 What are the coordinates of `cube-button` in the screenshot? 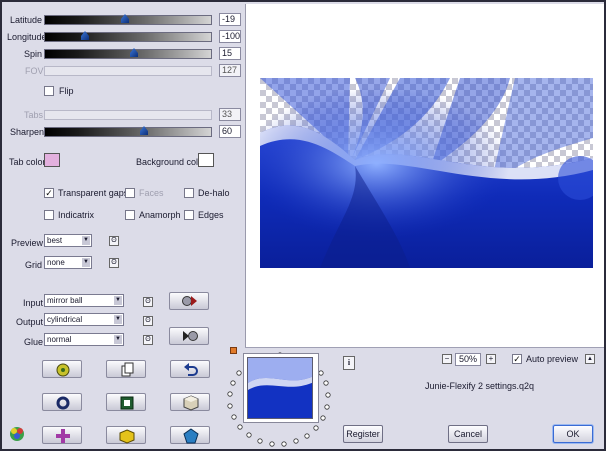 It's located at (190, 402).